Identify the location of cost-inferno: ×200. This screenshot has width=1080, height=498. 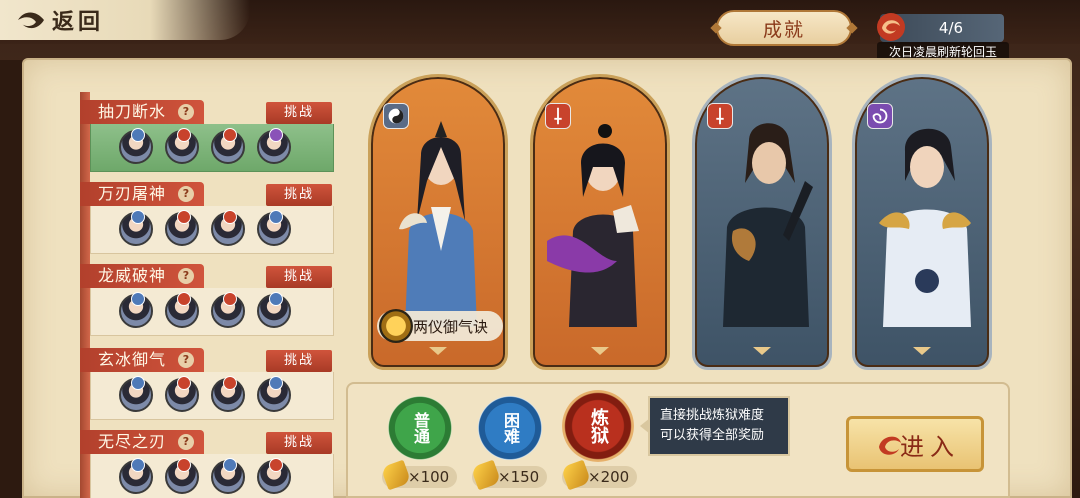
(599, 475).